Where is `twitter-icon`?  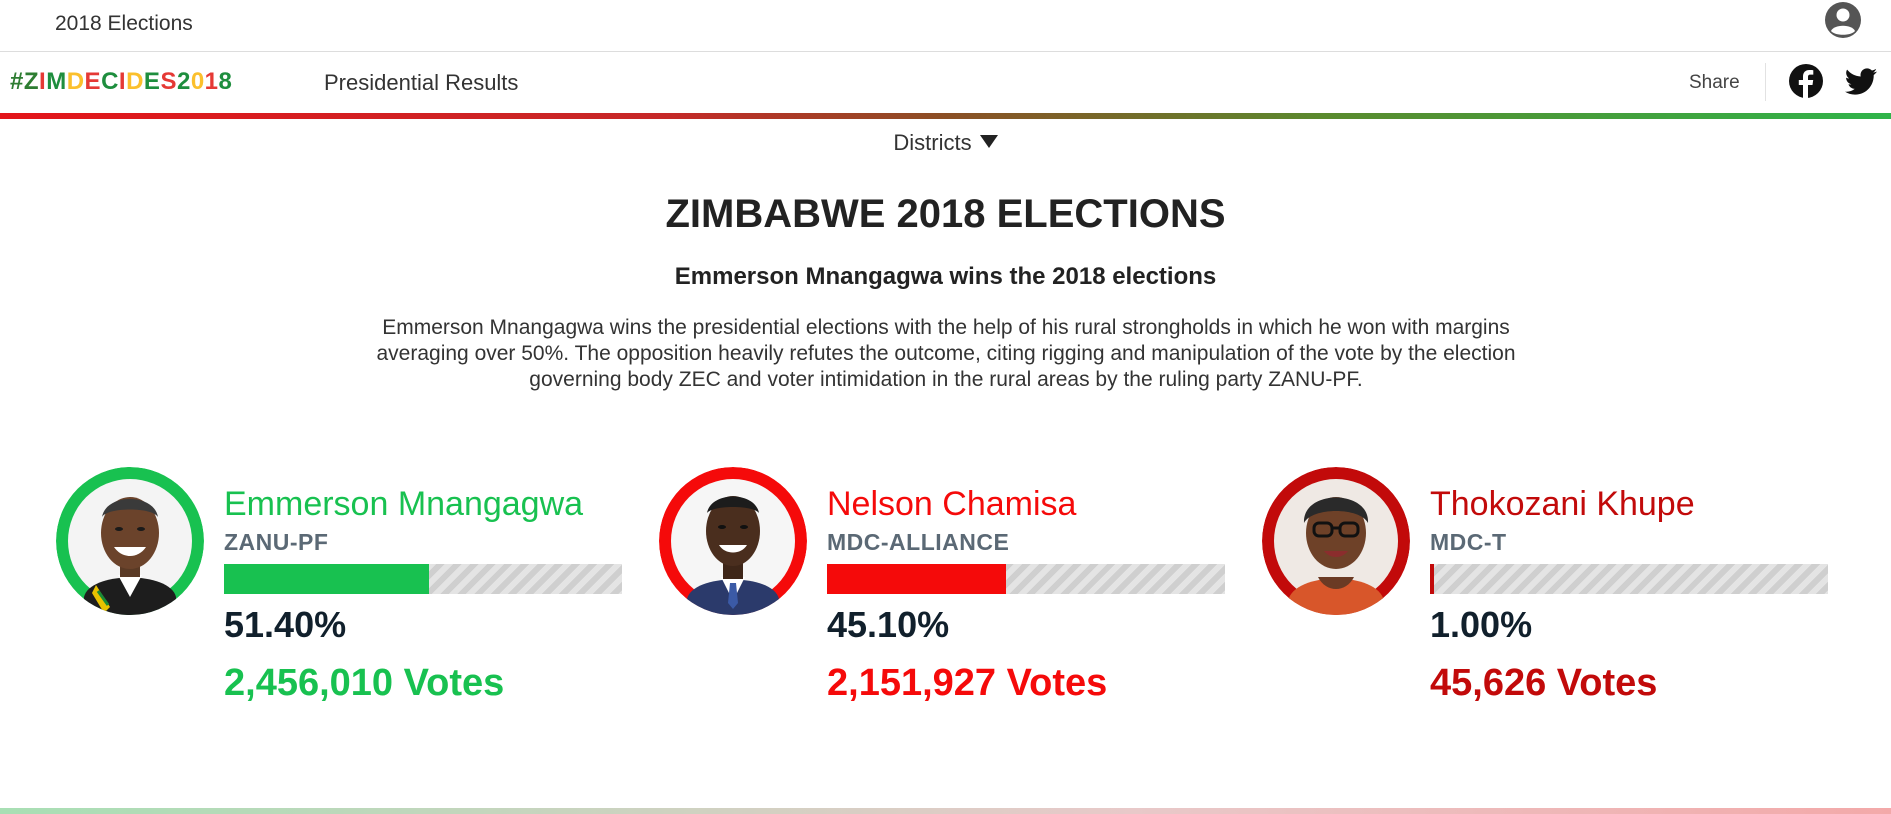 twitter-icon is located at coordinates (1861, 81).